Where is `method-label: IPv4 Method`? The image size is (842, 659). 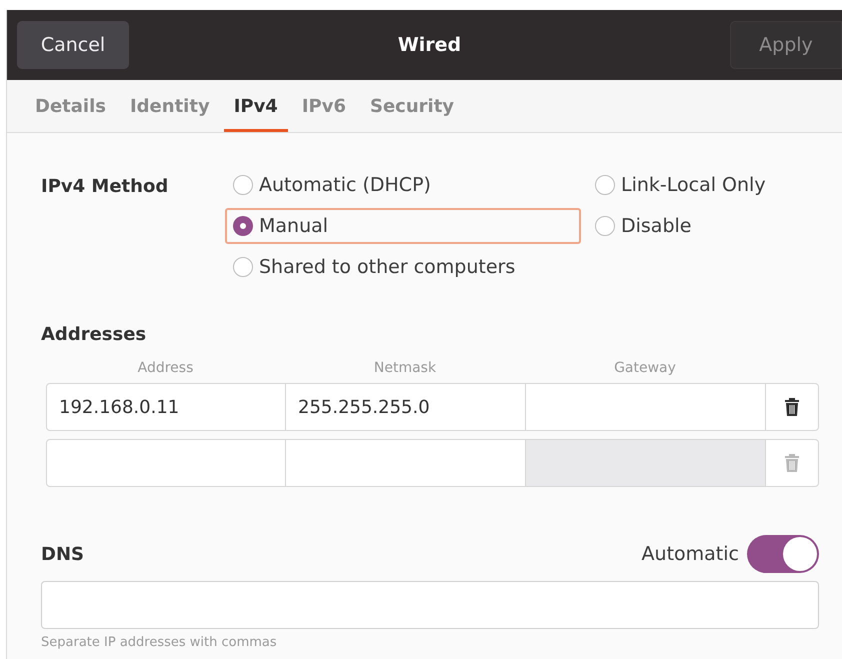
method-label: IPv4 Method is located at coordinates (105, 187).